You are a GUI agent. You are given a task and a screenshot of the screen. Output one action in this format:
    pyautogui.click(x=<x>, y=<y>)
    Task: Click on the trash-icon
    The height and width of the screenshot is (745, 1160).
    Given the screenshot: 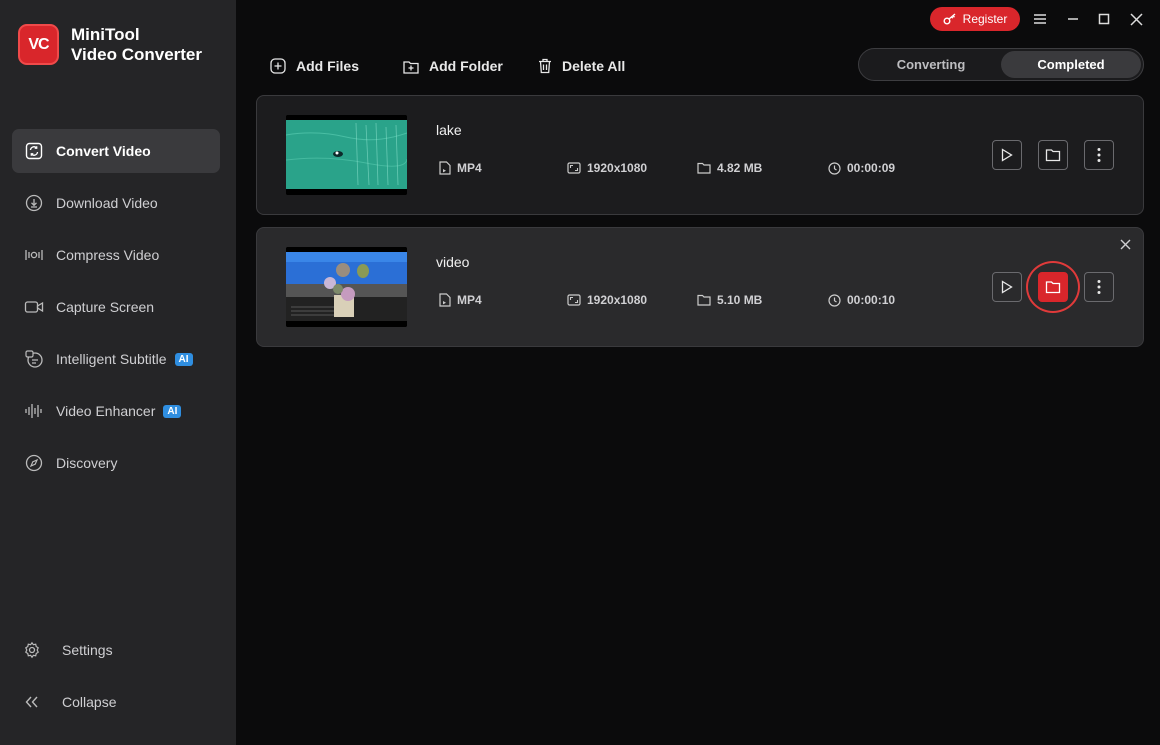 What is the action you would take?
    pyautogui.click(x=545, y=66)
    